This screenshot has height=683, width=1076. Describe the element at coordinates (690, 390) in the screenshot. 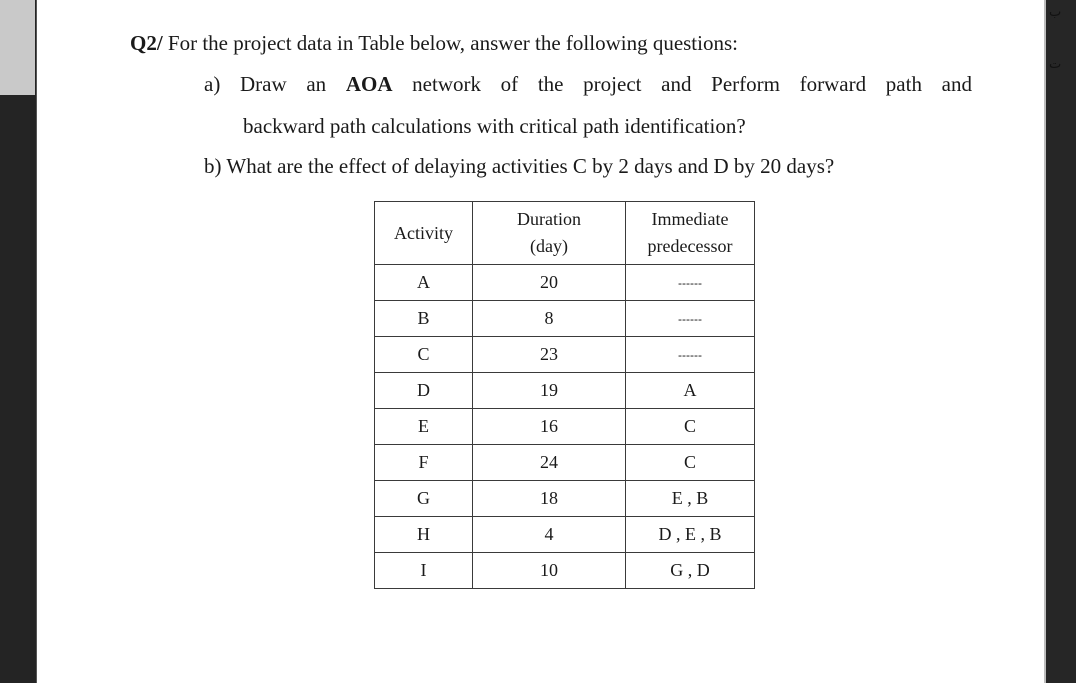

I see `predecessor-cell: A` at that location.